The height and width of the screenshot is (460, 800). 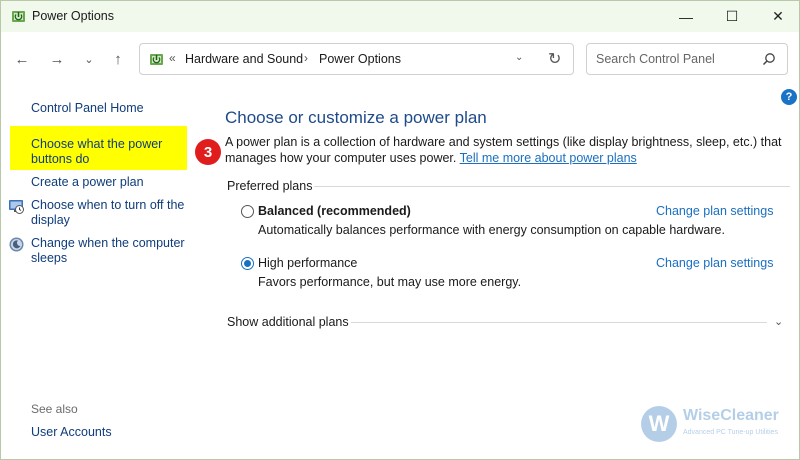 I want to click on help-icon: ?, so click(x=789, y=97).